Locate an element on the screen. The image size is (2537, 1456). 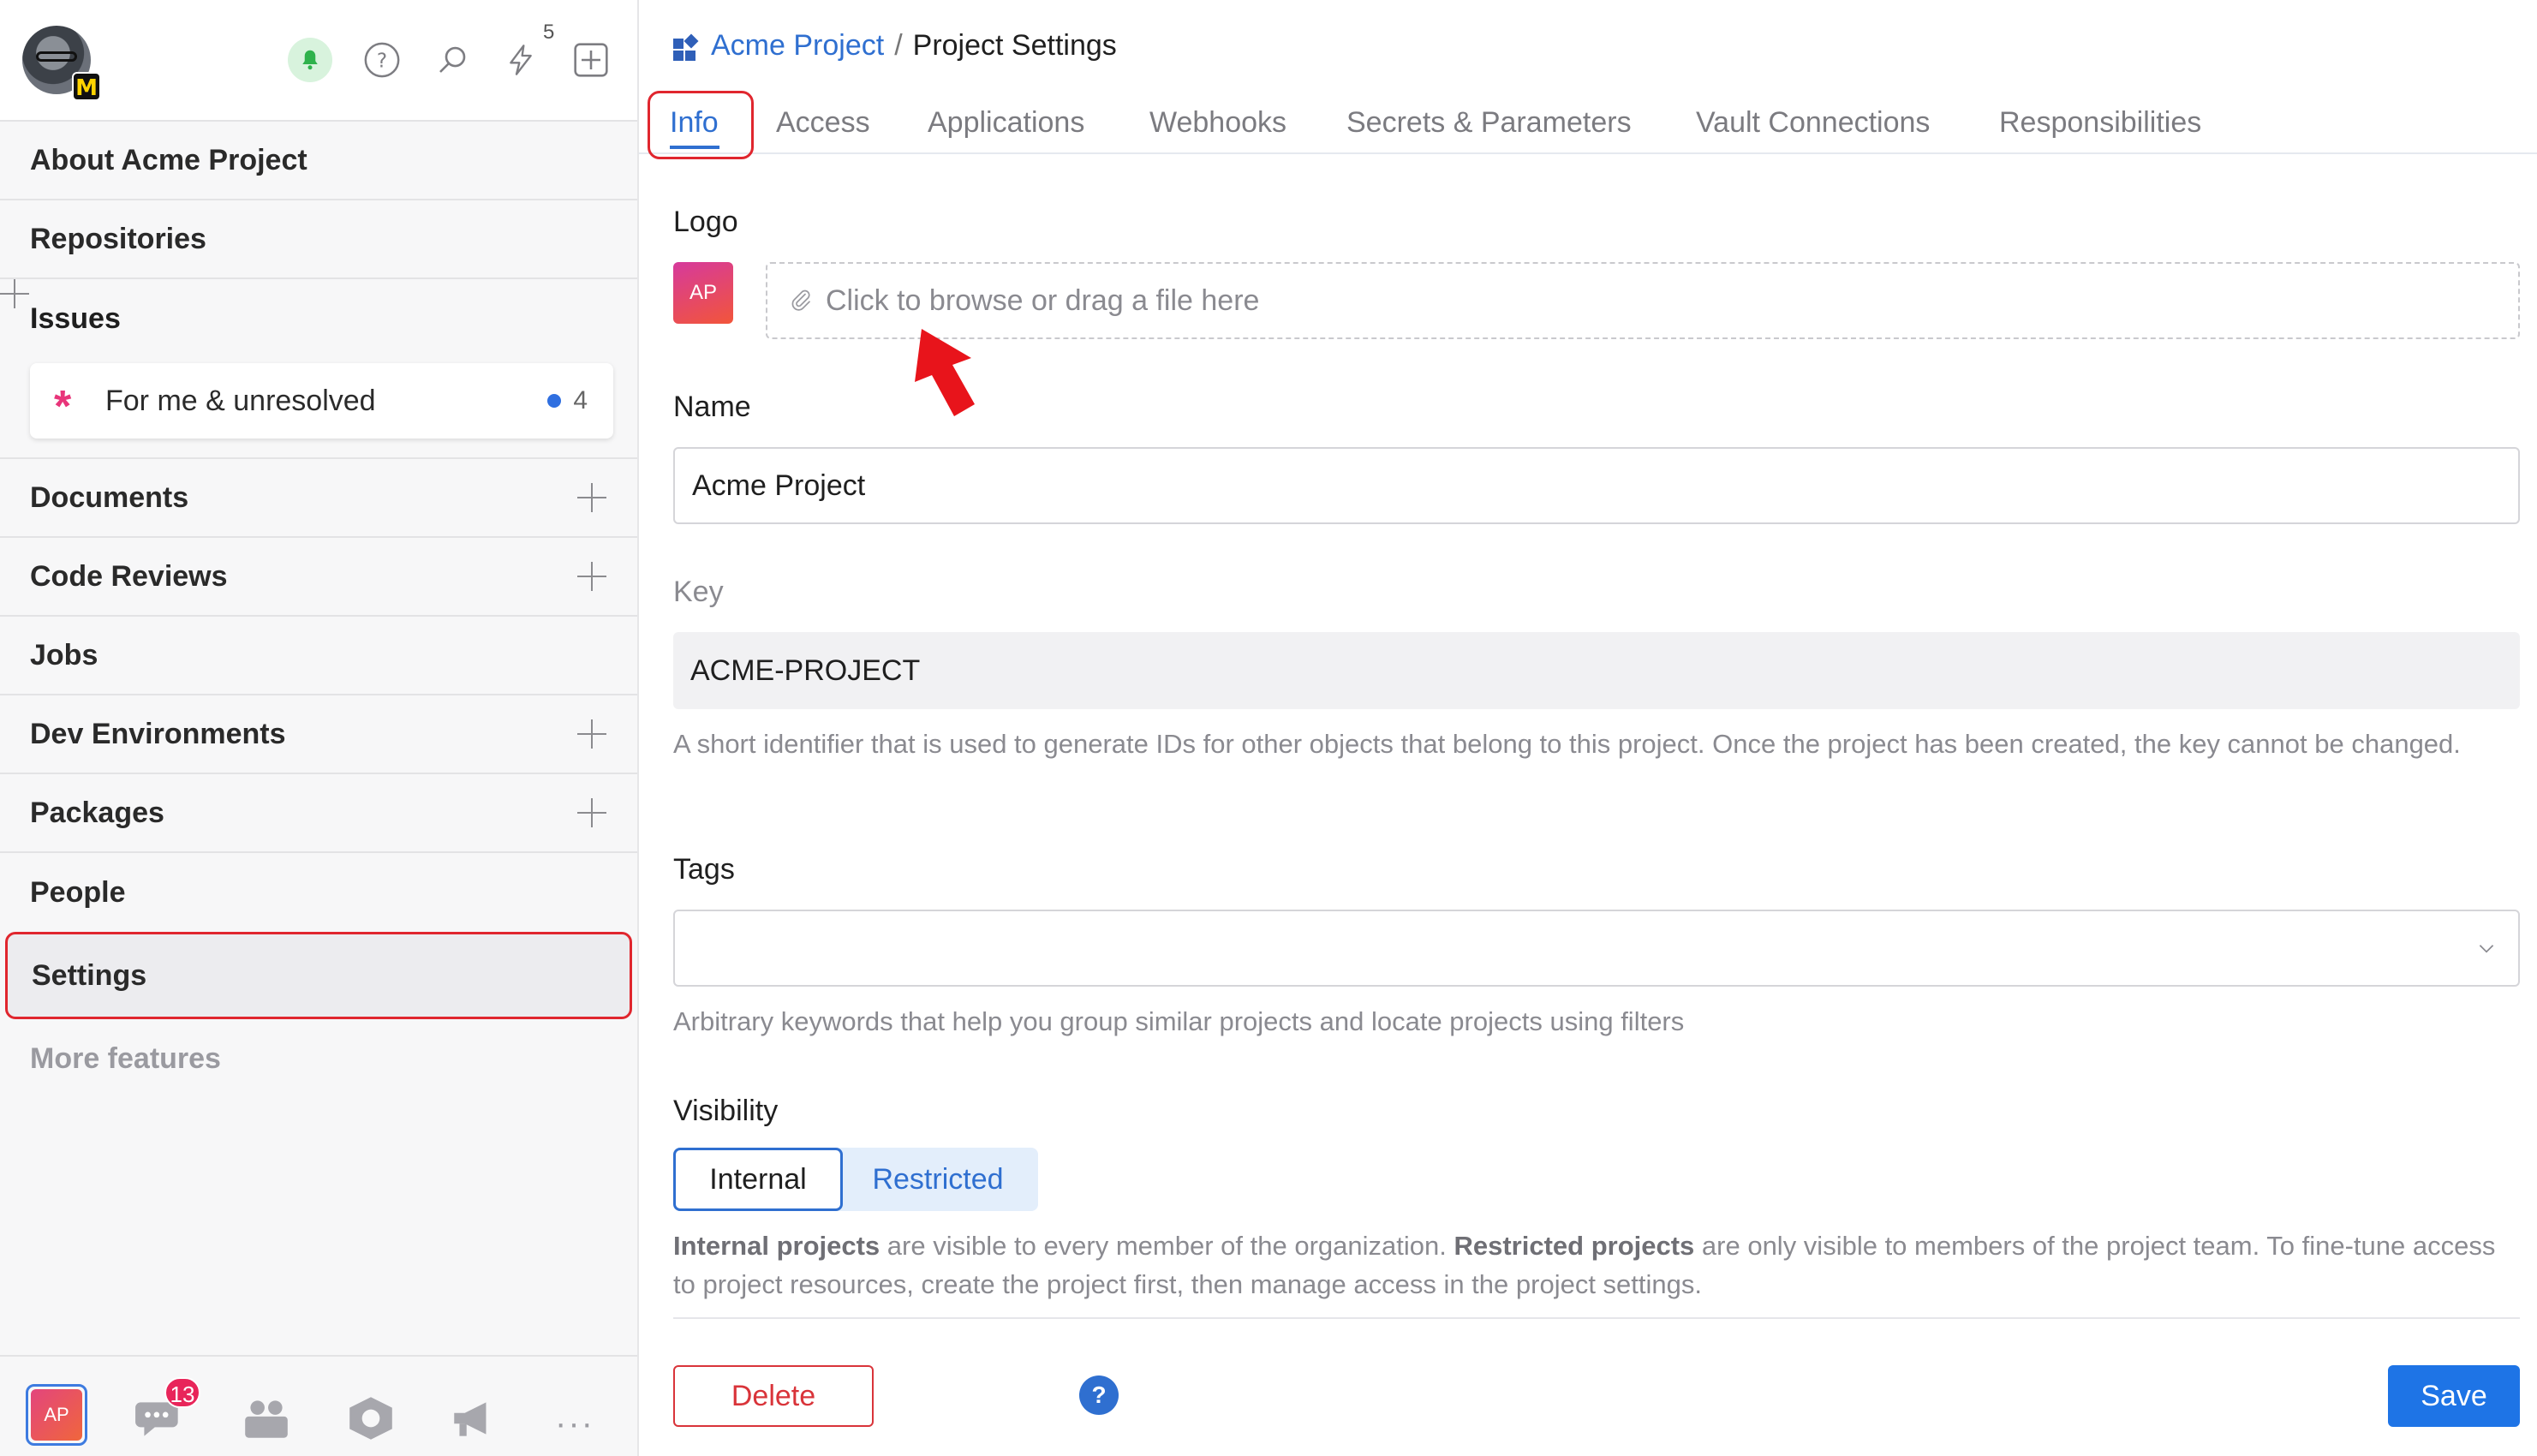
sidebar-item-jobs: Jobs is located at coordinates (318, 656).